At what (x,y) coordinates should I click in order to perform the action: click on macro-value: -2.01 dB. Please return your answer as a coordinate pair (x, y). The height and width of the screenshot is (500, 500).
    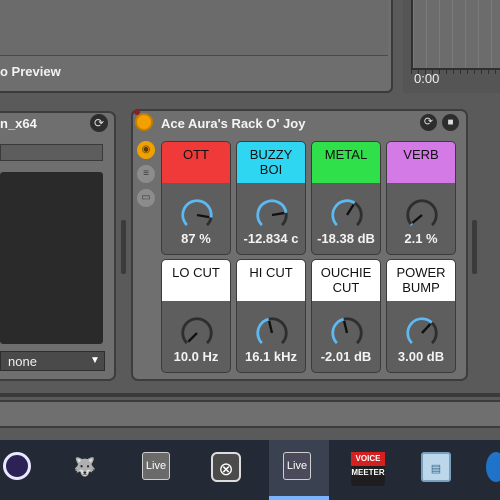
    Looking at the image, I should click on (346, 356).